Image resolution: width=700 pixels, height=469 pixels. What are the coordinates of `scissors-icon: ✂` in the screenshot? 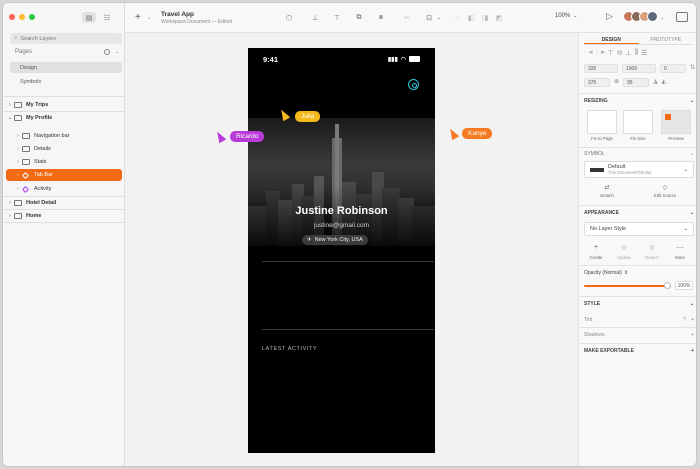 It's located at (407, 18).